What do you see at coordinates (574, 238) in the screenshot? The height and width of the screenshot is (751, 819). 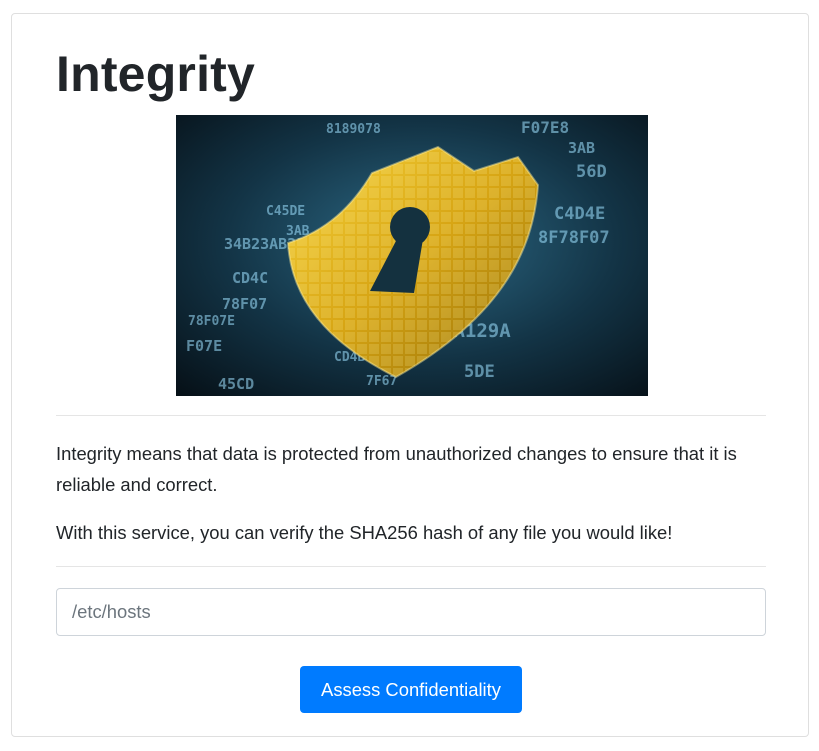 I see `image-code-fragment: 8F78F07` at bounding box center [574, 238].